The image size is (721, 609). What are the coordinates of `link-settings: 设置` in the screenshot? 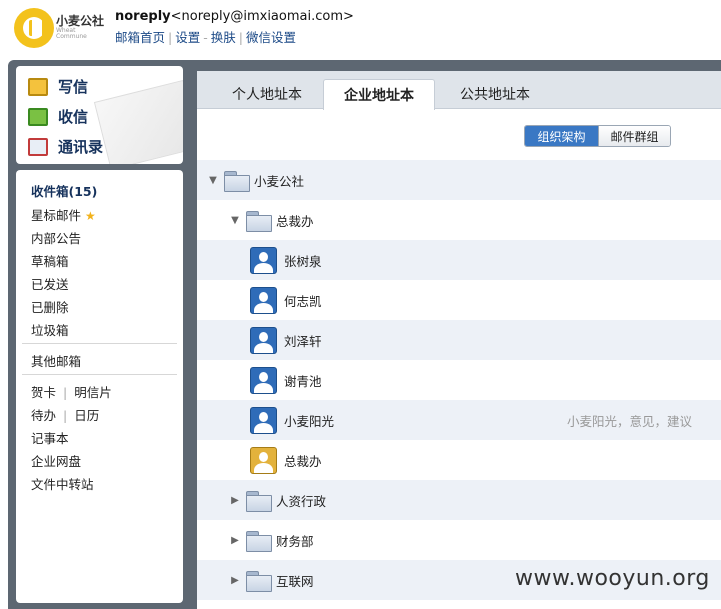 It's located at (187, 37).